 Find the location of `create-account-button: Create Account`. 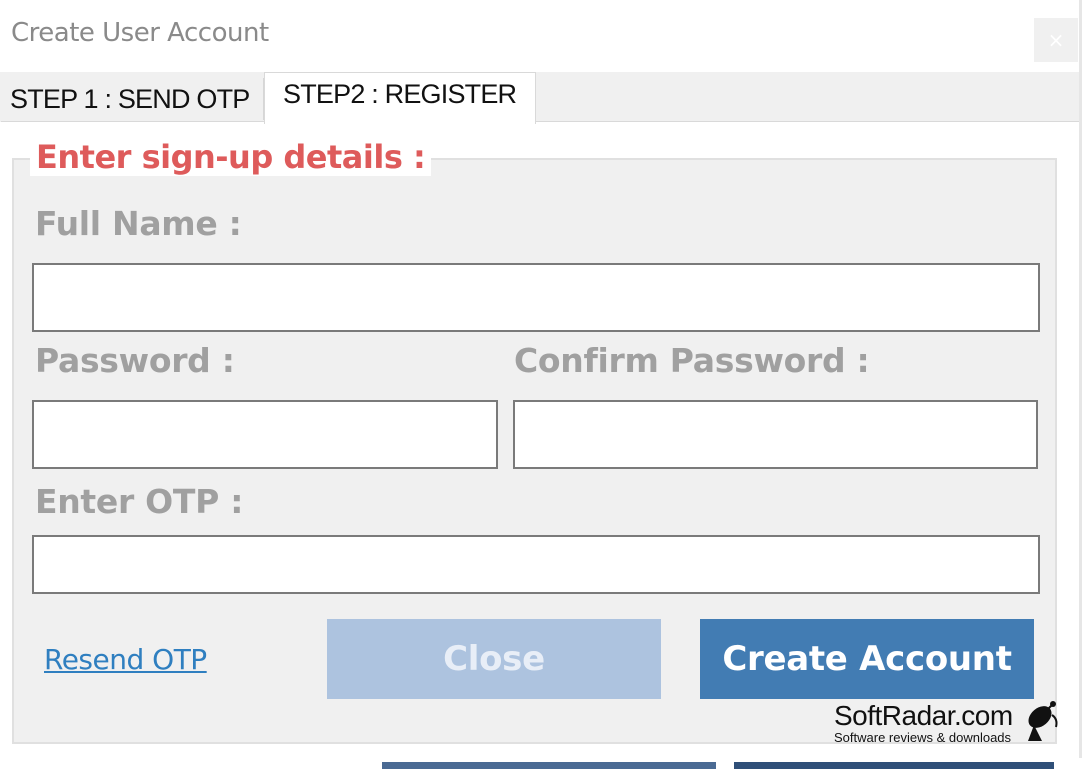

create-account-button: Create Account is located at coordinates (867, 659).